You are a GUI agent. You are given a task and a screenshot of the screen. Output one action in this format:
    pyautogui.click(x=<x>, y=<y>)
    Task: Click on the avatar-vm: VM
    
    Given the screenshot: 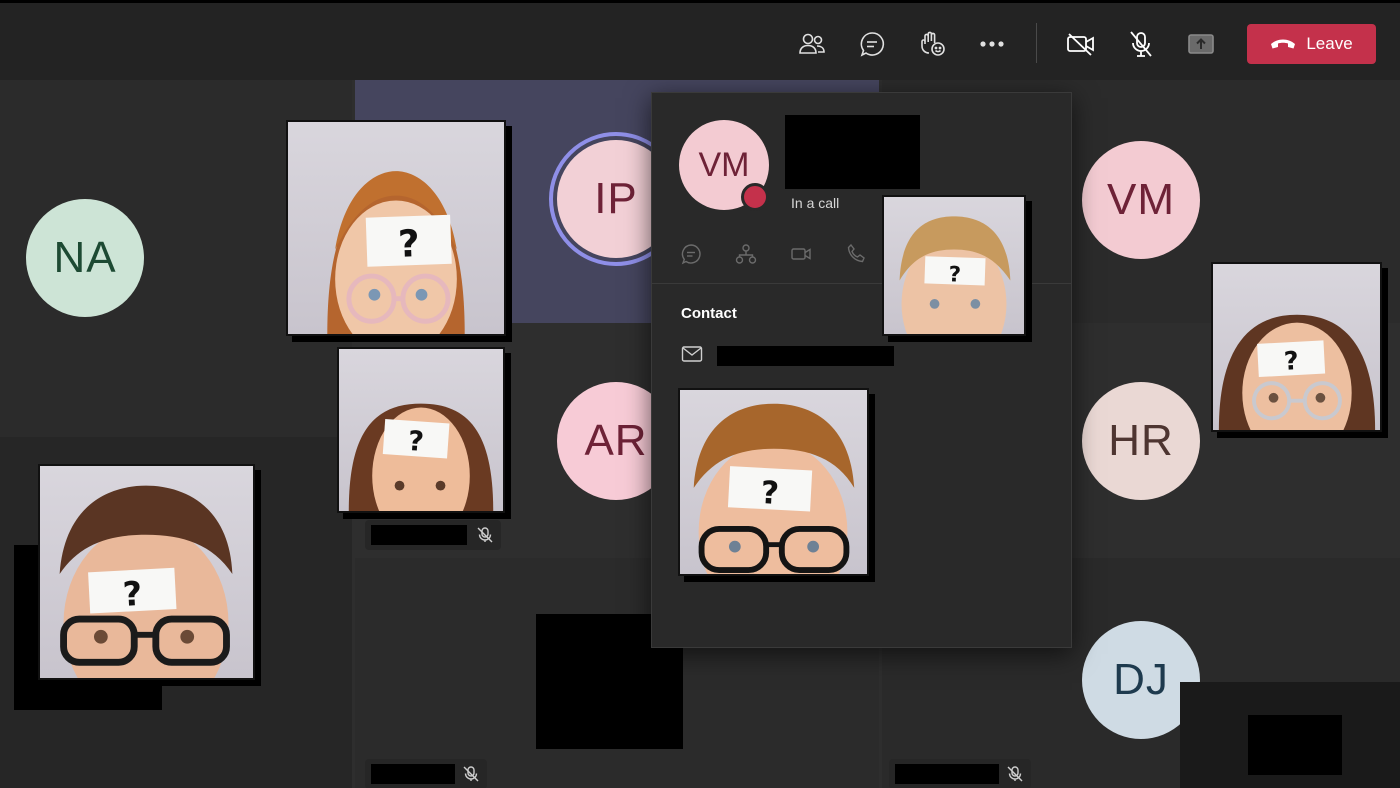 What is the action you would take?
    pyautogui.click(x=1141, y=200)
    